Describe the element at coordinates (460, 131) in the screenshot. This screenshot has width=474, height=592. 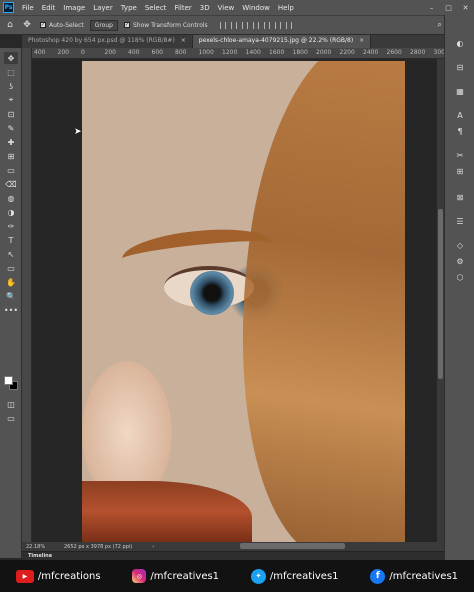
I see `paragraph-panel-icon: ¶` at that location.